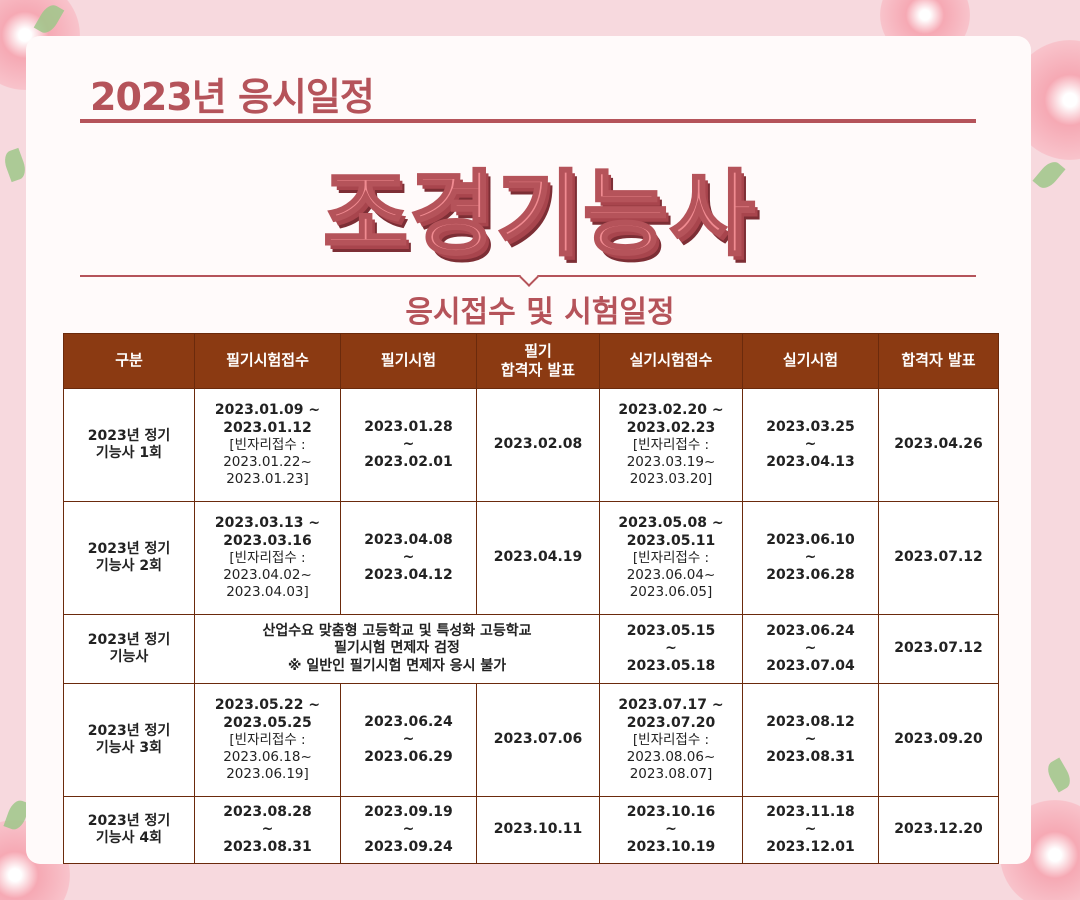 The height and width of the screenshot is (900, 1080). What do you see at coordinates (671, 649) in the screenshot?
I see `practical-registration-cell: 2023.05.15 ~ 2023.05.18` at bounding box center [671, 649].